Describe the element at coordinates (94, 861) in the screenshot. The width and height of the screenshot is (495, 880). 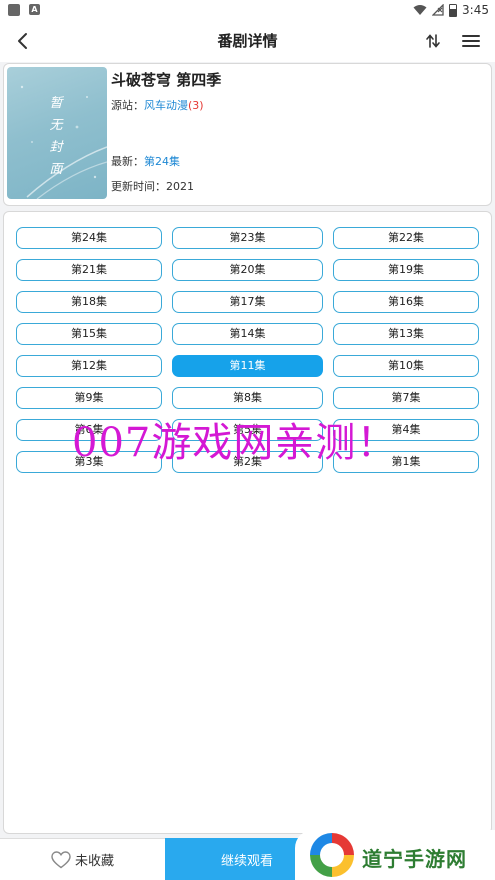
I see `favorite-label: 未收藏` at that location.